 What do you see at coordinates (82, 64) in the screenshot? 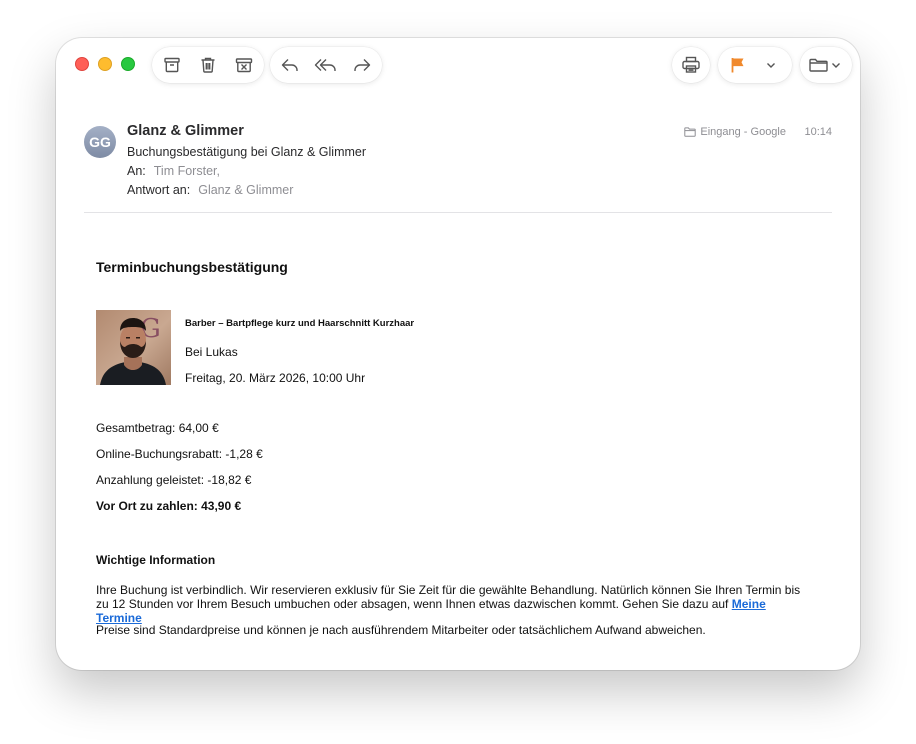
I see `close-window-button` at bounding box center [82, 64].